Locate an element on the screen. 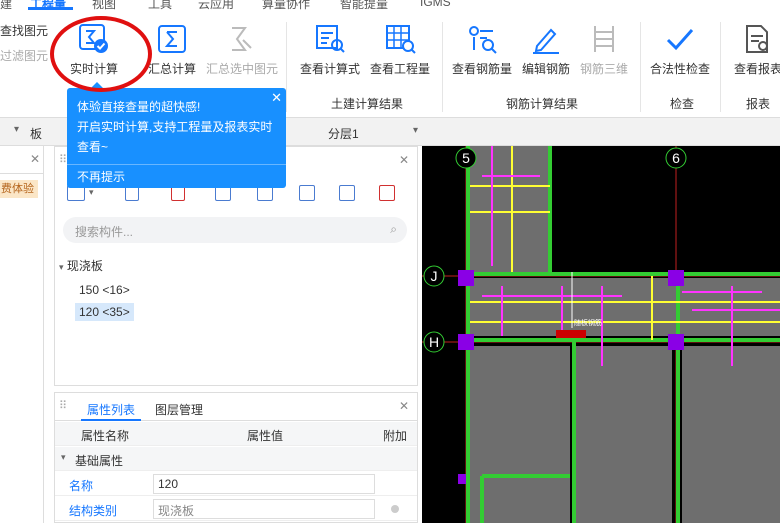  property-section-row: ▾ 基础属性 is located at coordinates (236, 459).